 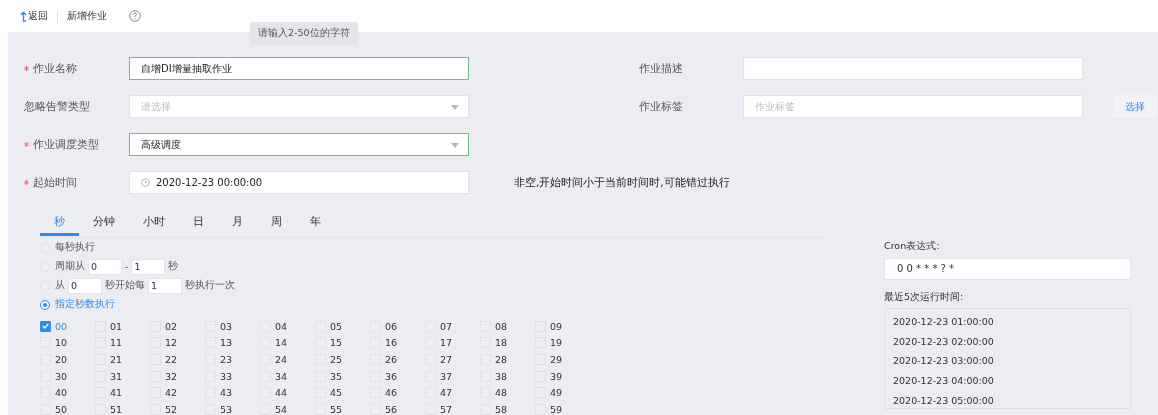 I want to click on second-label: 46, so click(x=391, y=393).